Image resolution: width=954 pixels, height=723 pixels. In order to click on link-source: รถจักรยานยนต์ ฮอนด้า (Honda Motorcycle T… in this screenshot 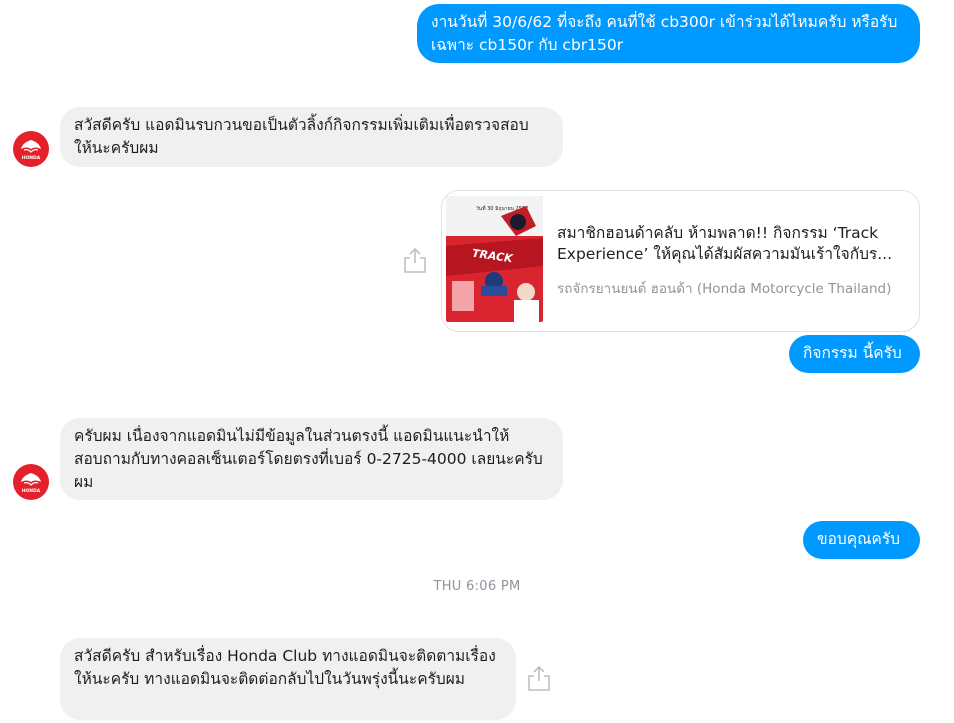, I will do `click(724, 289)`.